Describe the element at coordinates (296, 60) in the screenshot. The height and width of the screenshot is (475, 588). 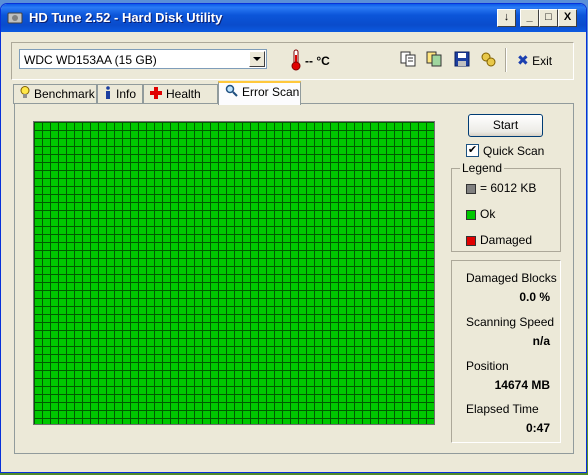
I see `thermometer-icon` at that location.